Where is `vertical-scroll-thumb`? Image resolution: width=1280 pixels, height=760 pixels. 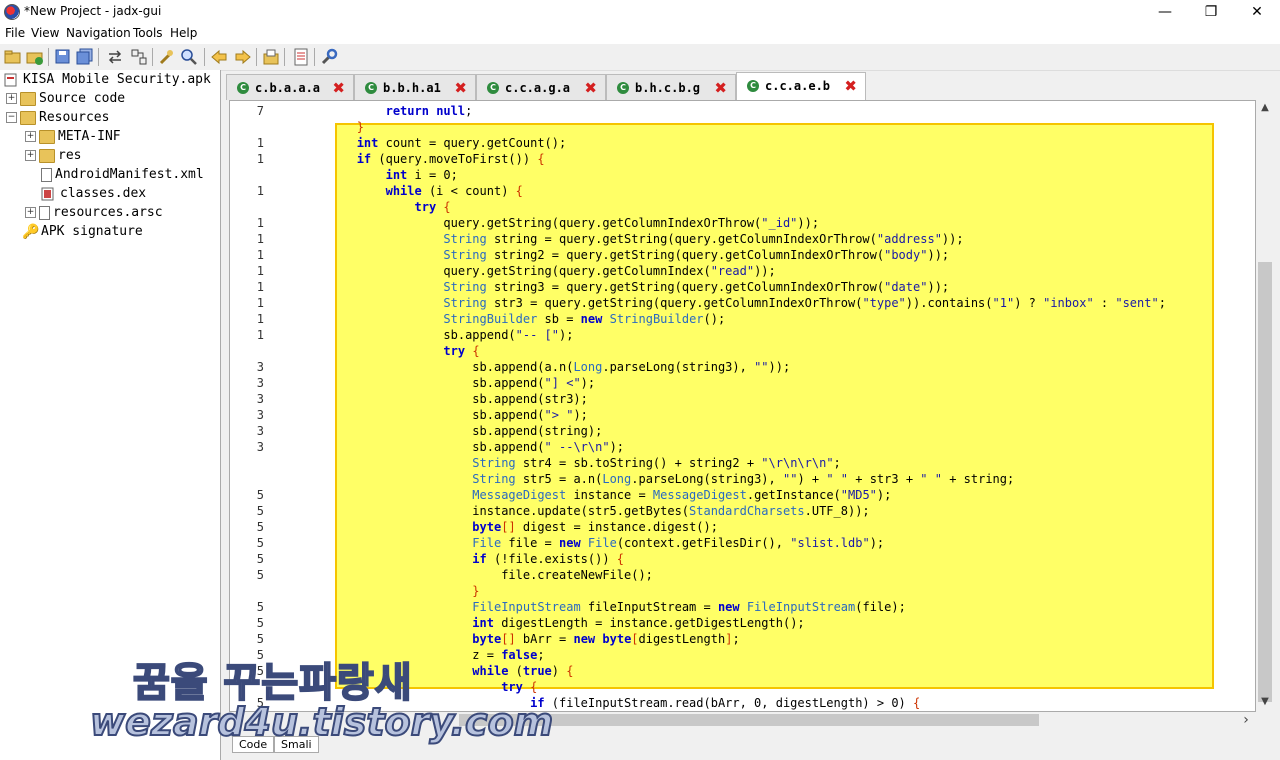
vertical-scroll-thumb is located at coordinates (1265, 482).